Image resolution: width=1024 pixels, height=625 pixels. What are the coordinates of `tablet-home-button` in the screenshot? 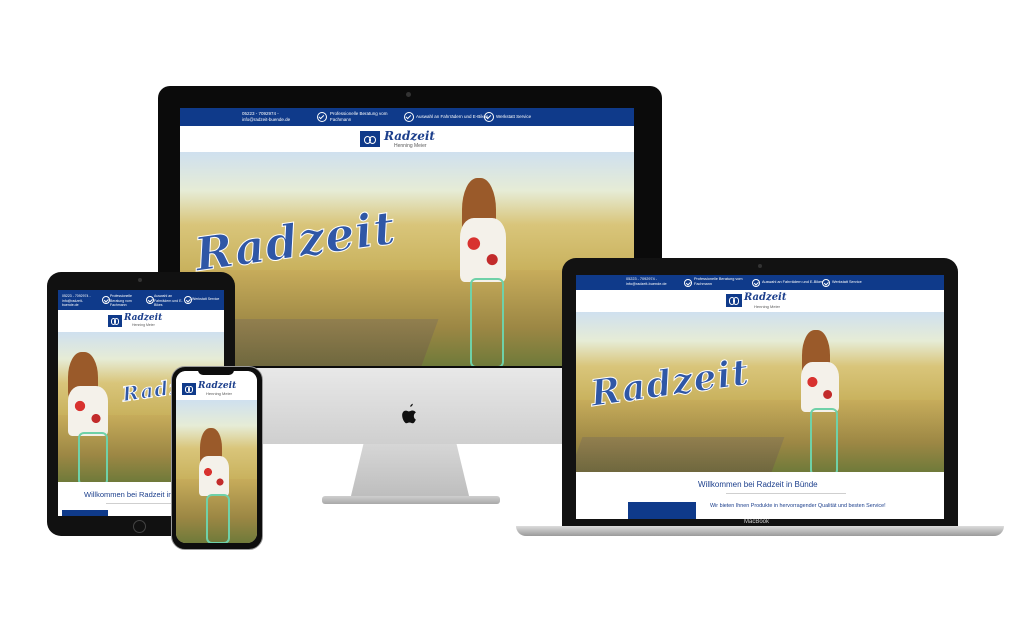 It's located at (139, 526).